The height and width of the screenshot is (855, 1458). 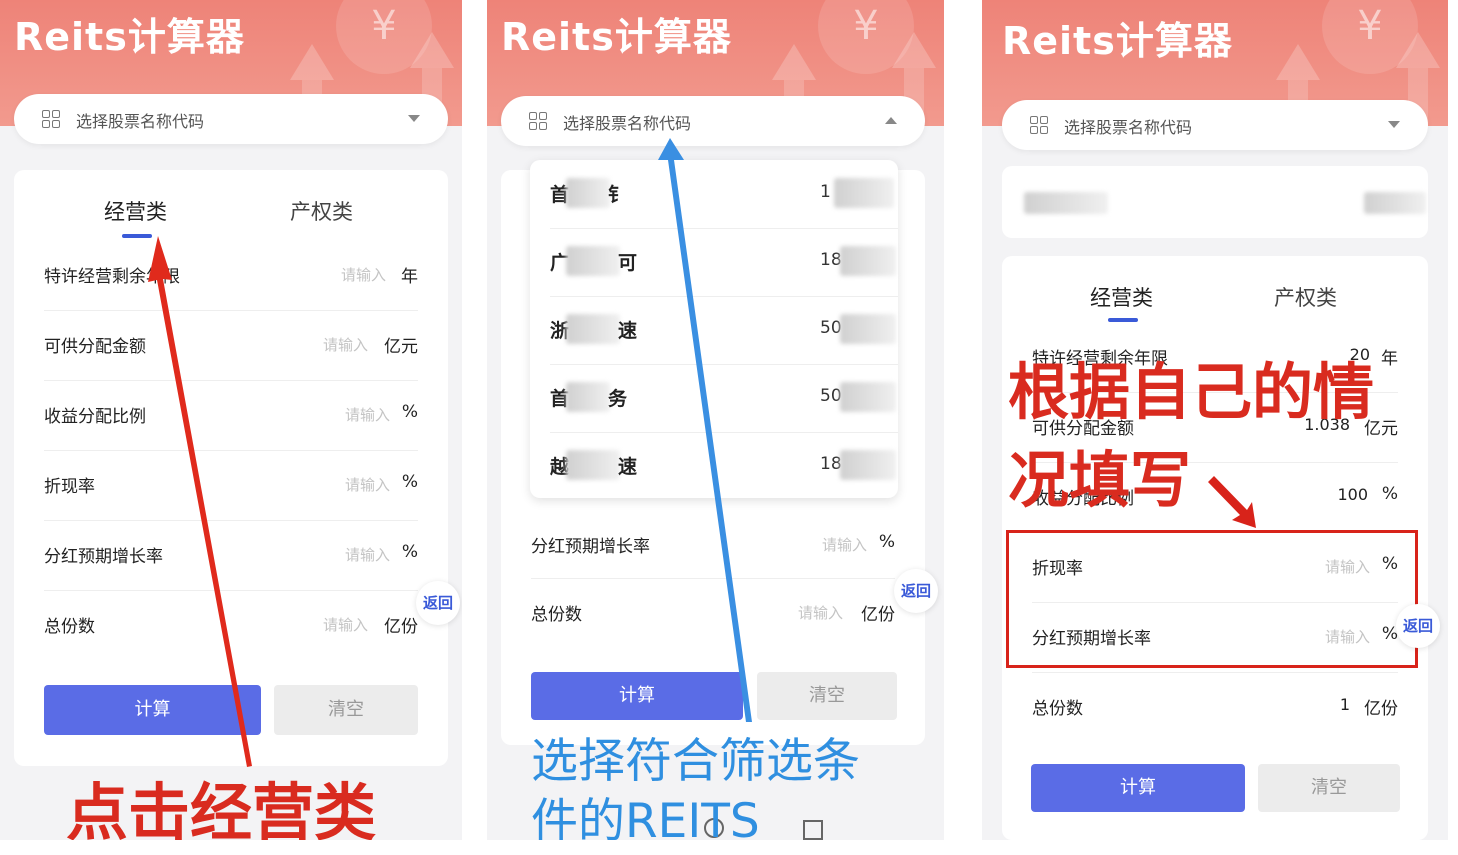 I want to click on list-item: 首 钅 1, so click(x=724, y=194).